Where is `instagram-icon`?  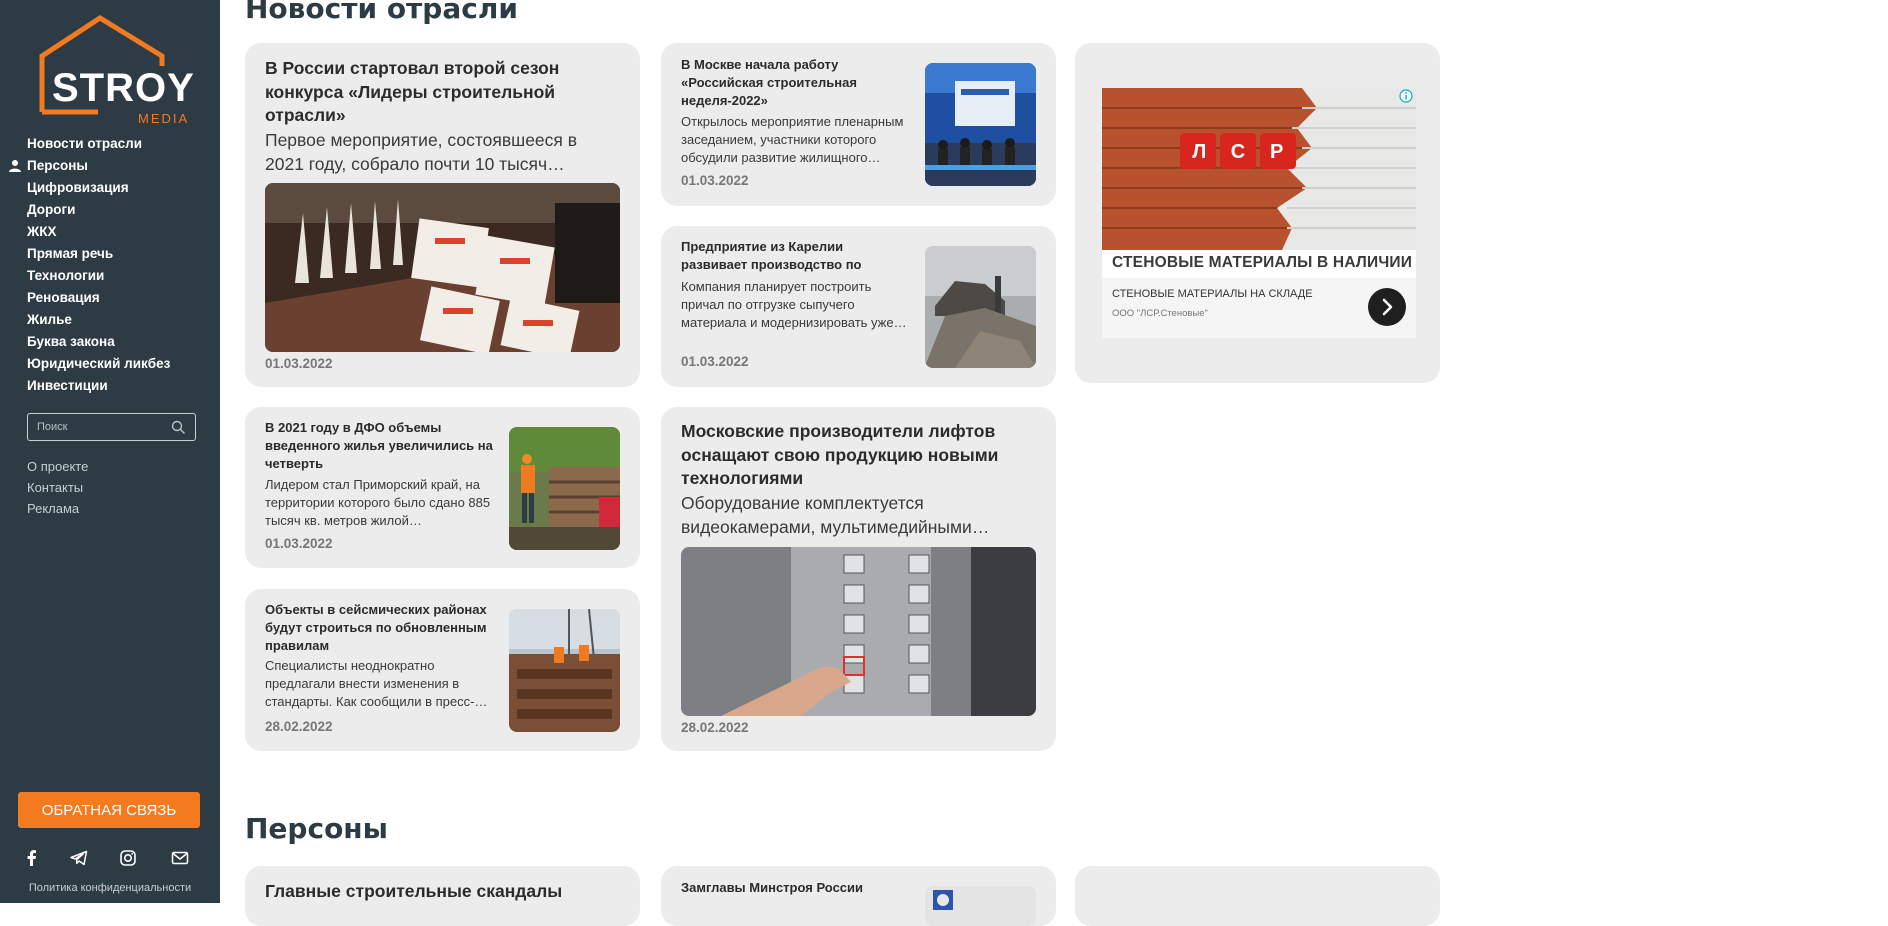
instagram-icon is located at coordinates (128, 858).